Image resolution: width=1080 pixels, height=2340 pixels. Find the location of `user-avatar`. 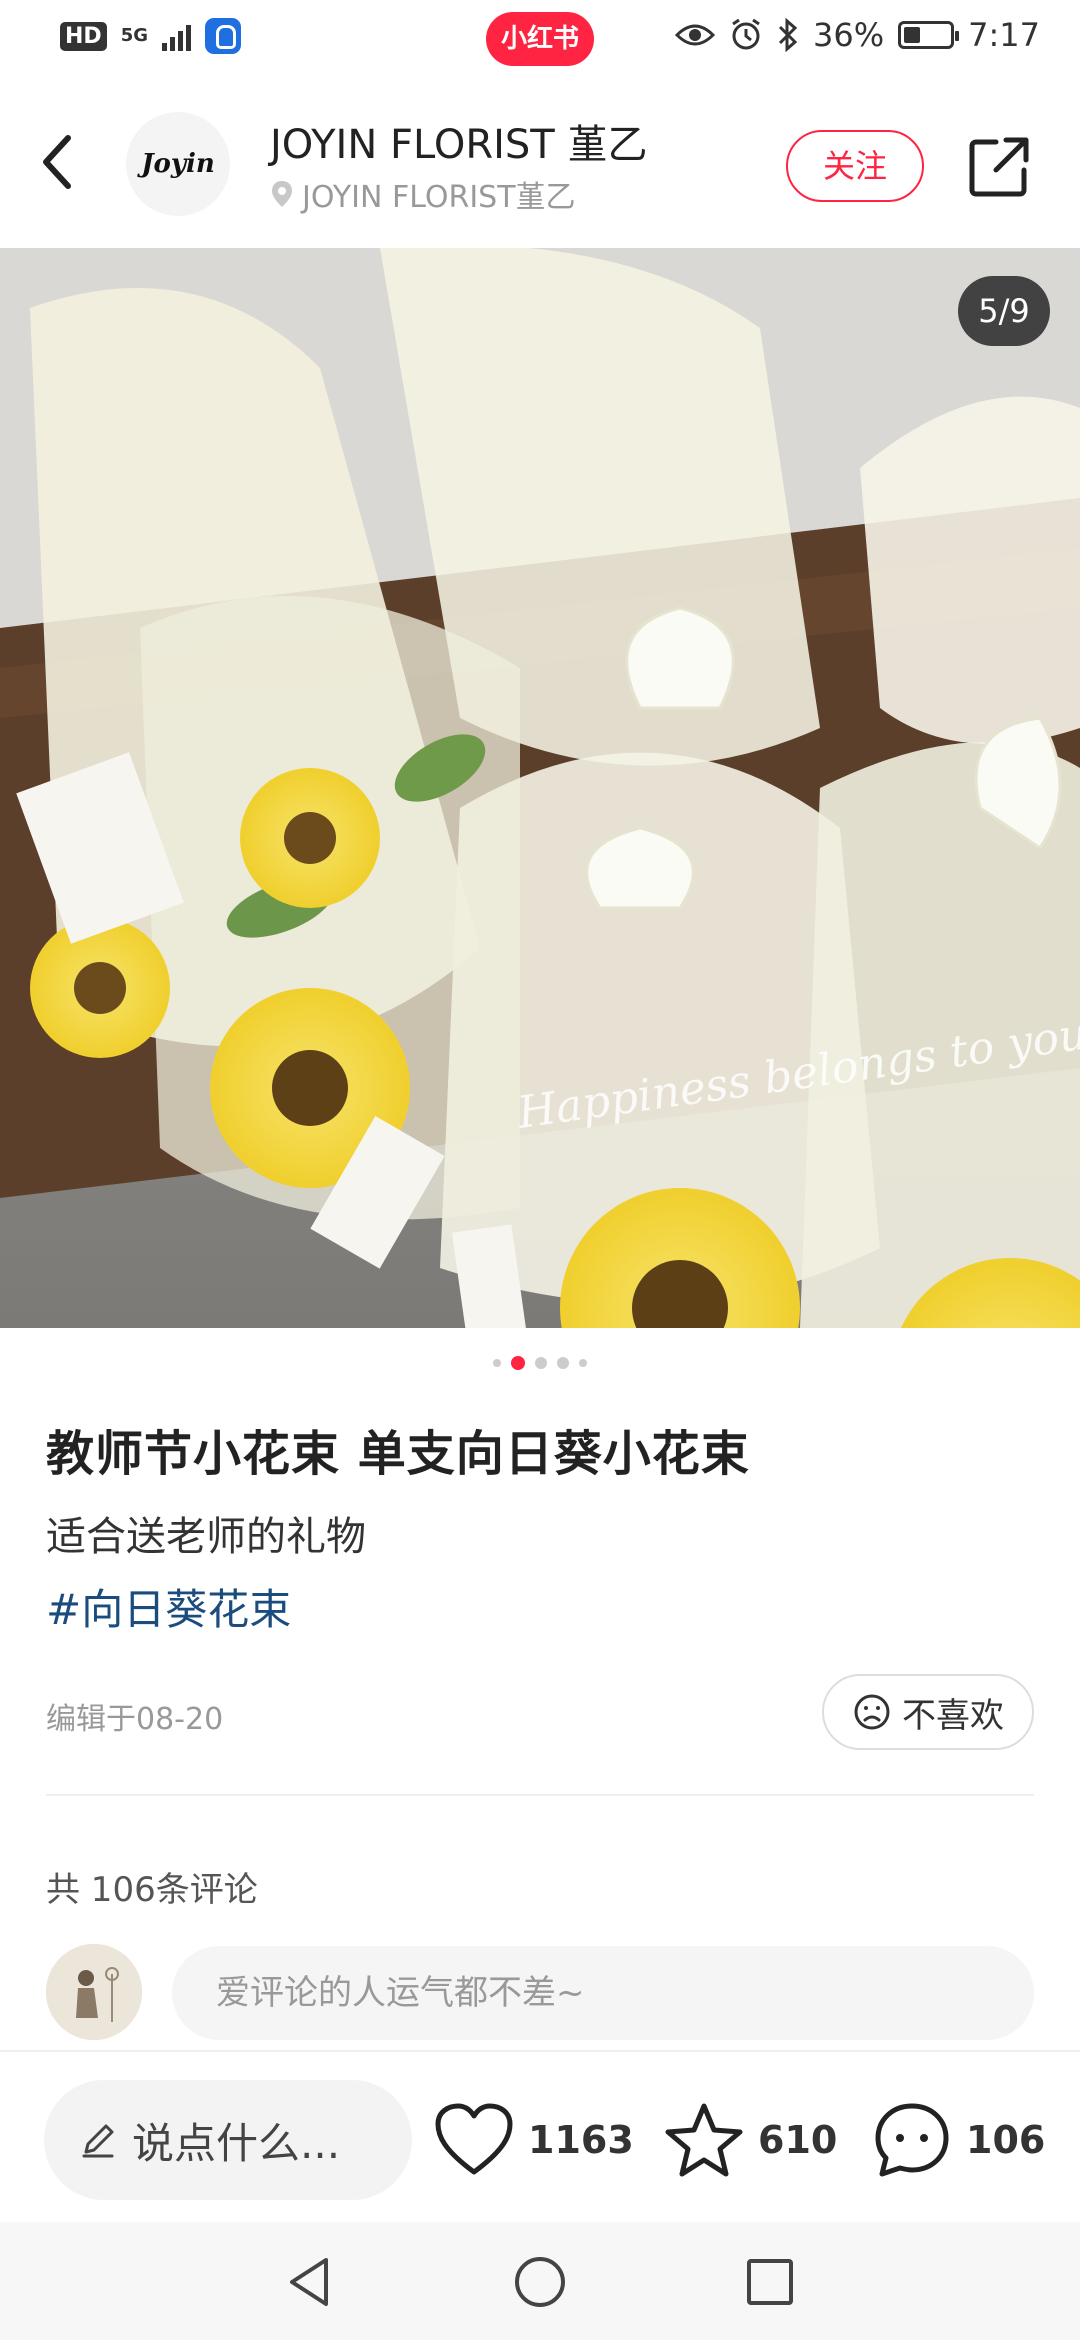

user-avatar is located at coordinates (94, 1992).